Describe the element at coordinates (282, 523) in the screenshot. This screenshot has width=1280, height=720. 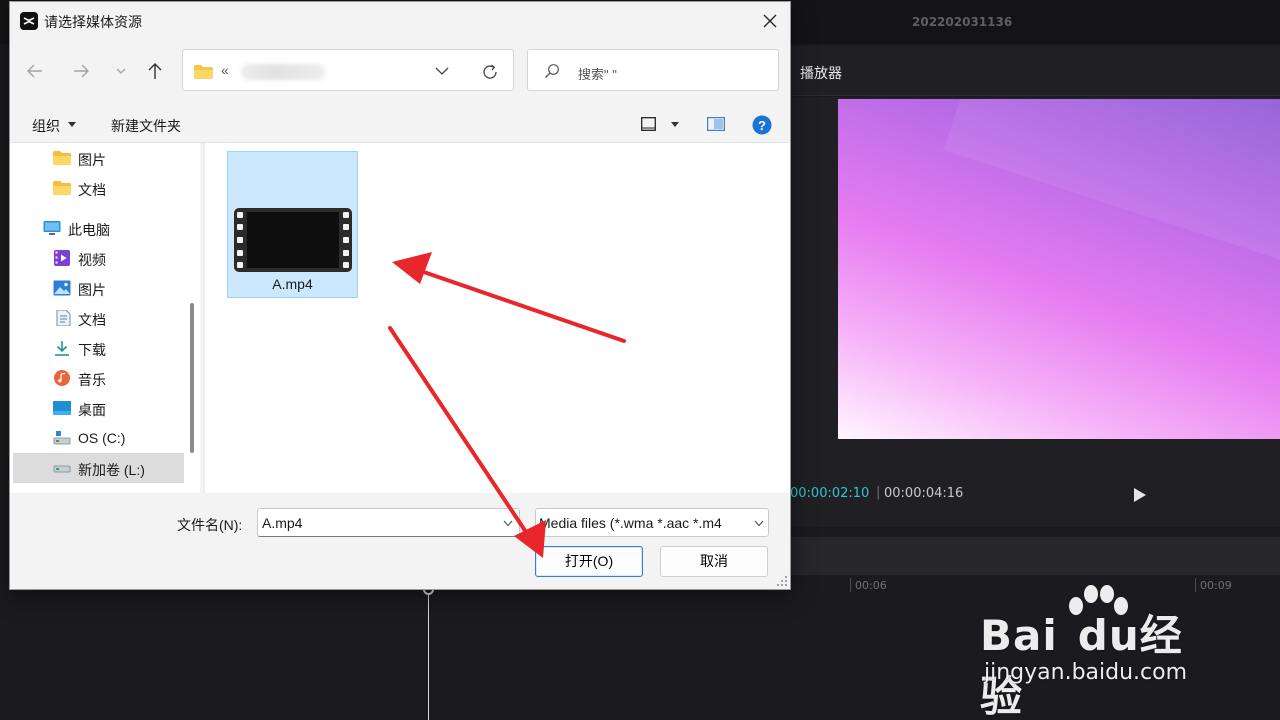
I see `filename-value: A.mp4` at that location.